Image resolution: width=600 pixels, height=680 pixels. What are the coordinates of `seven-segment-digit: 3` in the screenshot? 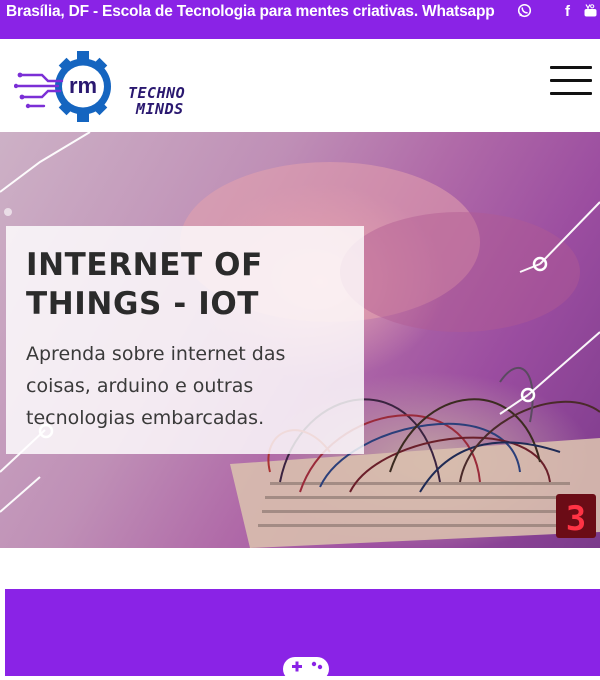 It's located at (576, 519).